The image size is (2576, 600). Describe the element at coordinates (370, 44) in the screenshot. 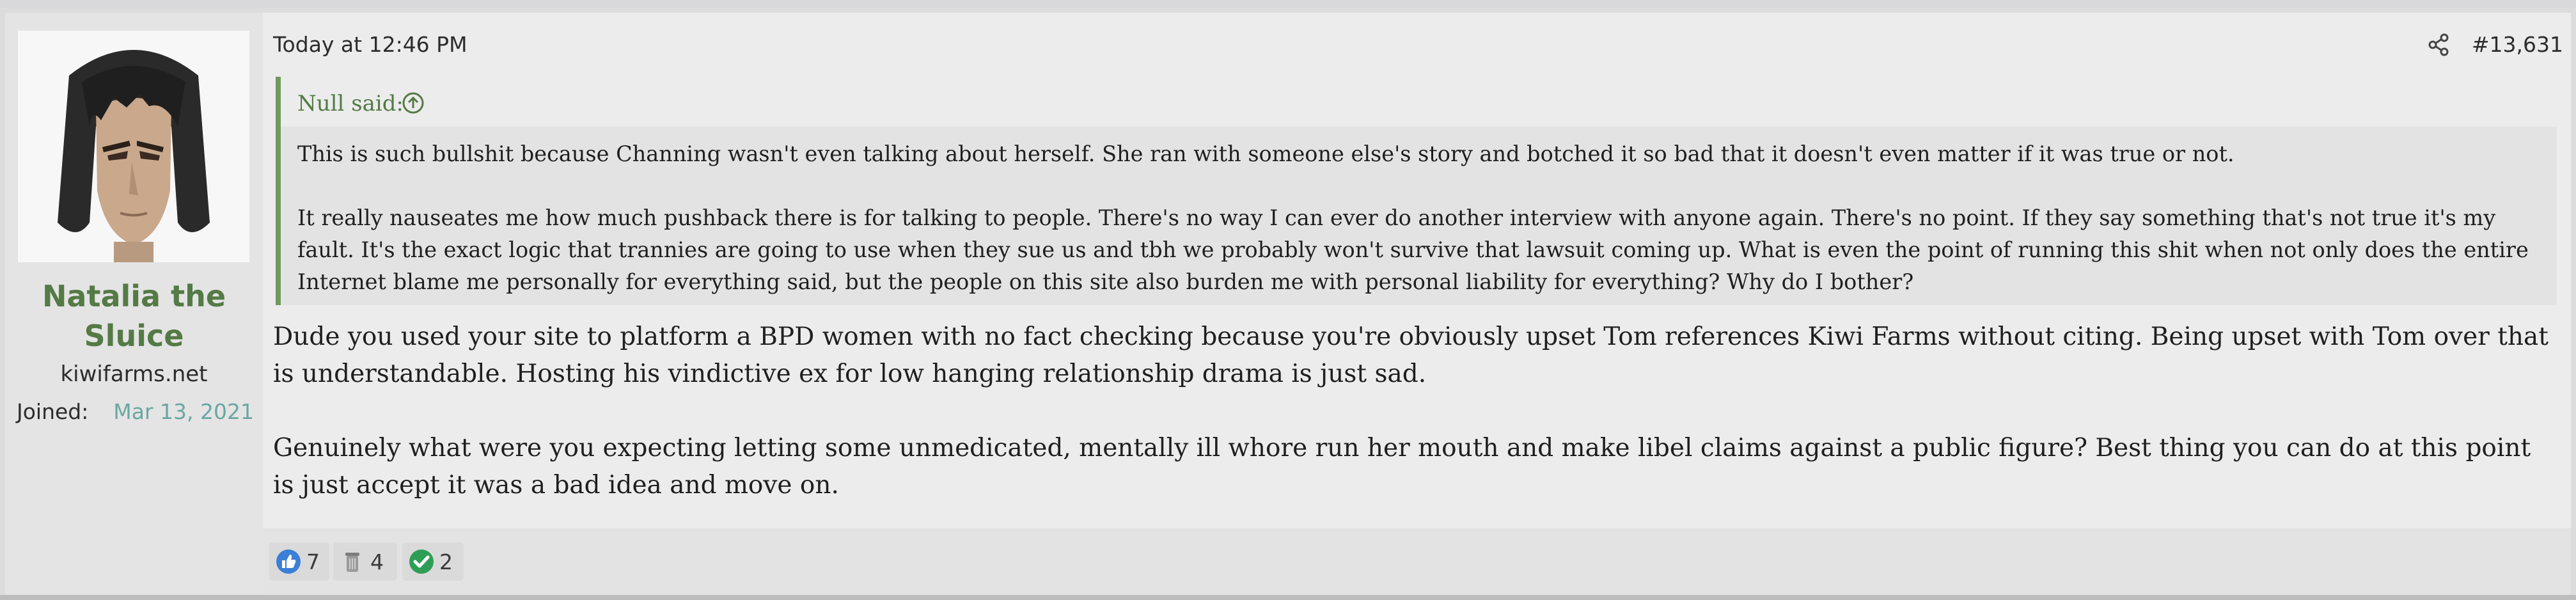

I see `post-timestamp: Today at 12:46 PM` at that location.